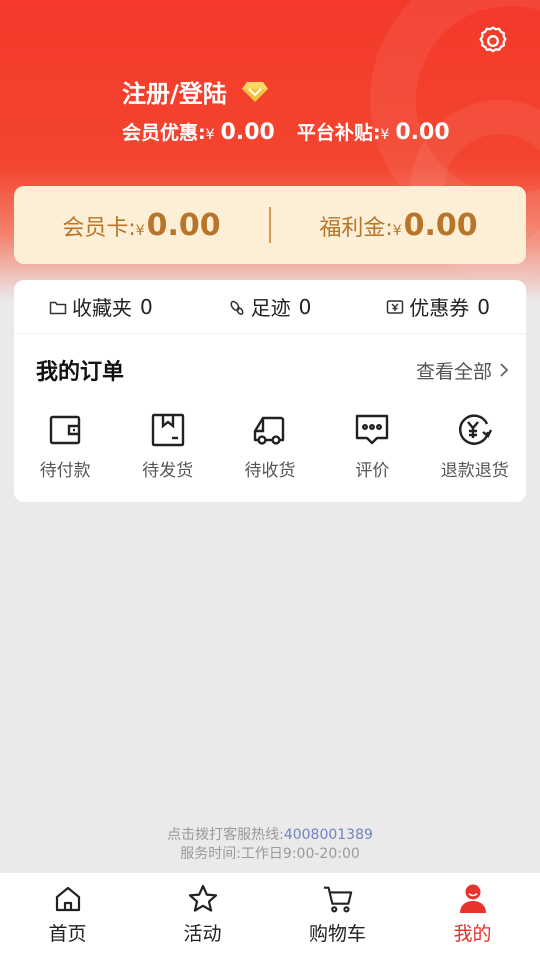 The image size is (540, 960). I want to click on user-icon, so click(473, 899).